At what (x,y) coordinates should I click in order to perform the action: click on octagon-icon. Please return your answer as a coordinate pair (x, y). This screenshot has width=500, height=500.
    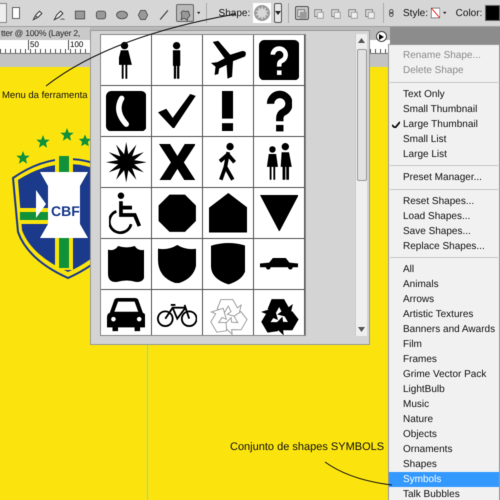
    Looking at the image, I should click on (177, 213).